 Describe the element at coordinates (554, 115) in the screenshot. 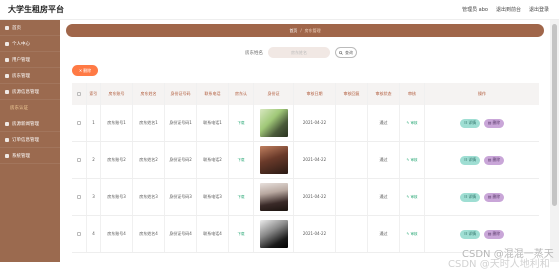

I see `scrollbar-thumb` at that location.